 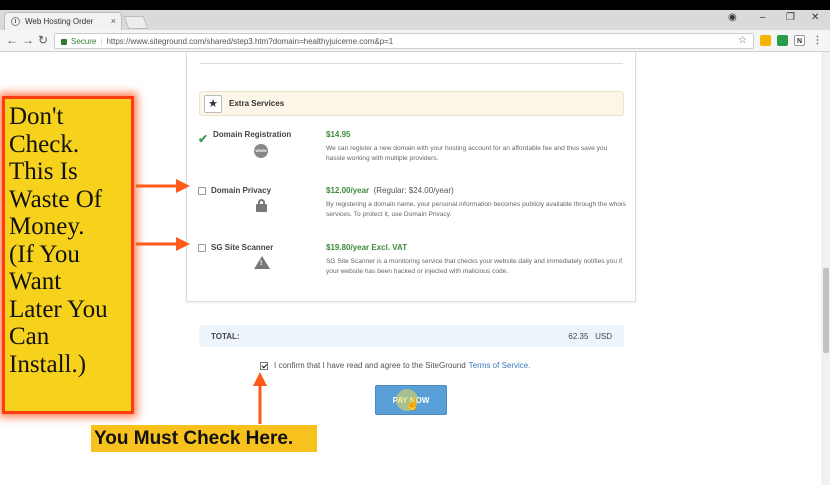 I want to click on extra-services-title: Extra Services, so click(x=257, y=103).